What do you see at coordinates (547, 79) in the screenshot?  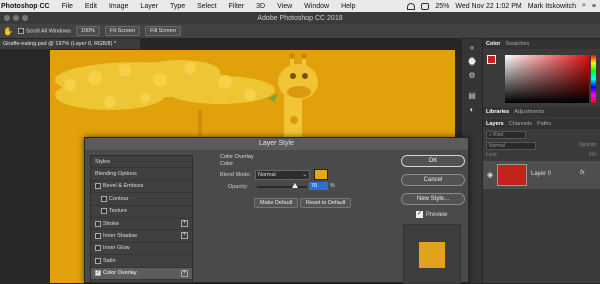 I see `color-field` at bounding box center [547, 79].